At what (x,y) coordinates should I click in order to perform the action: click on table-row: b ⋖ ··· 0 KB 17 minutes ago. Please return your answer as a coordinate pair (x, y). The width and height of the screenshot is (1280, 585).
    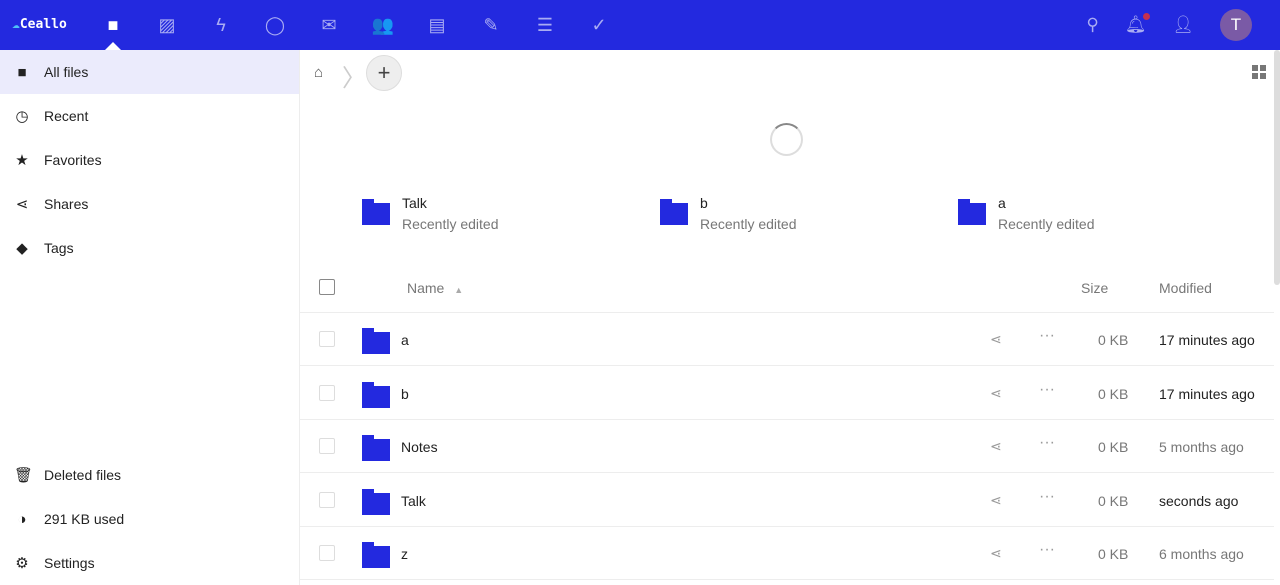
    Looking at the image, I should click on (787, 393).